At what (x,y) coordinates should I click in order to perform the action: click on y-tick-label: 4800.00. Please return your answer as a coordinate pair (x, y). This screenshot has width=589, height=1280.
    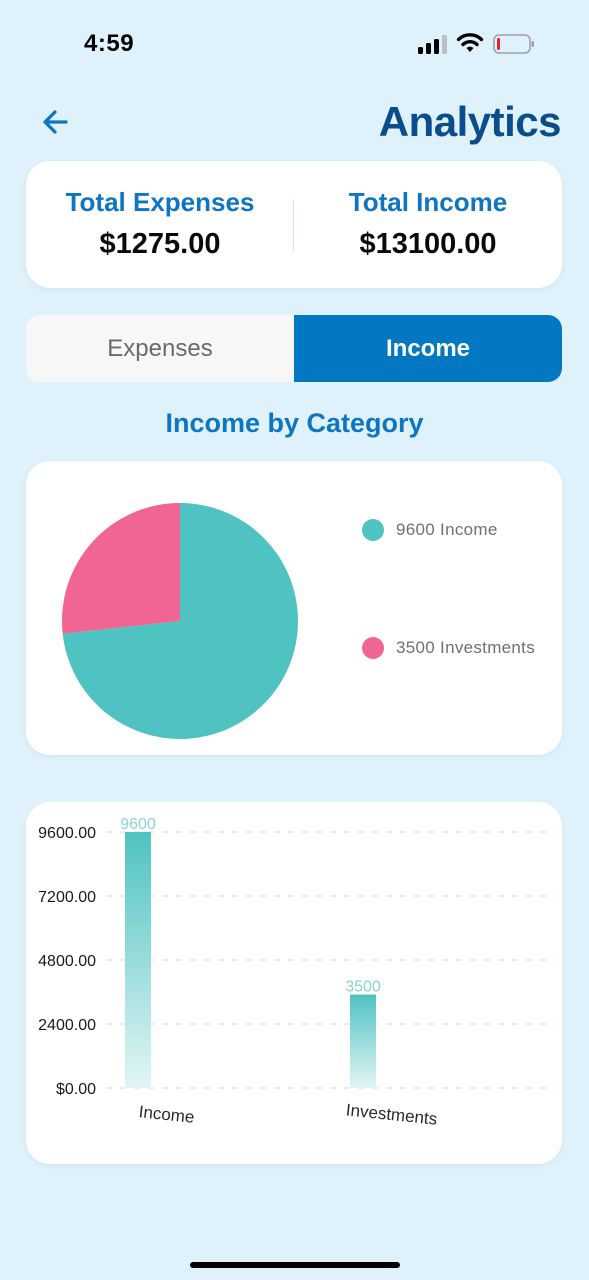
    Looking at the image, I should click on (67, 961).